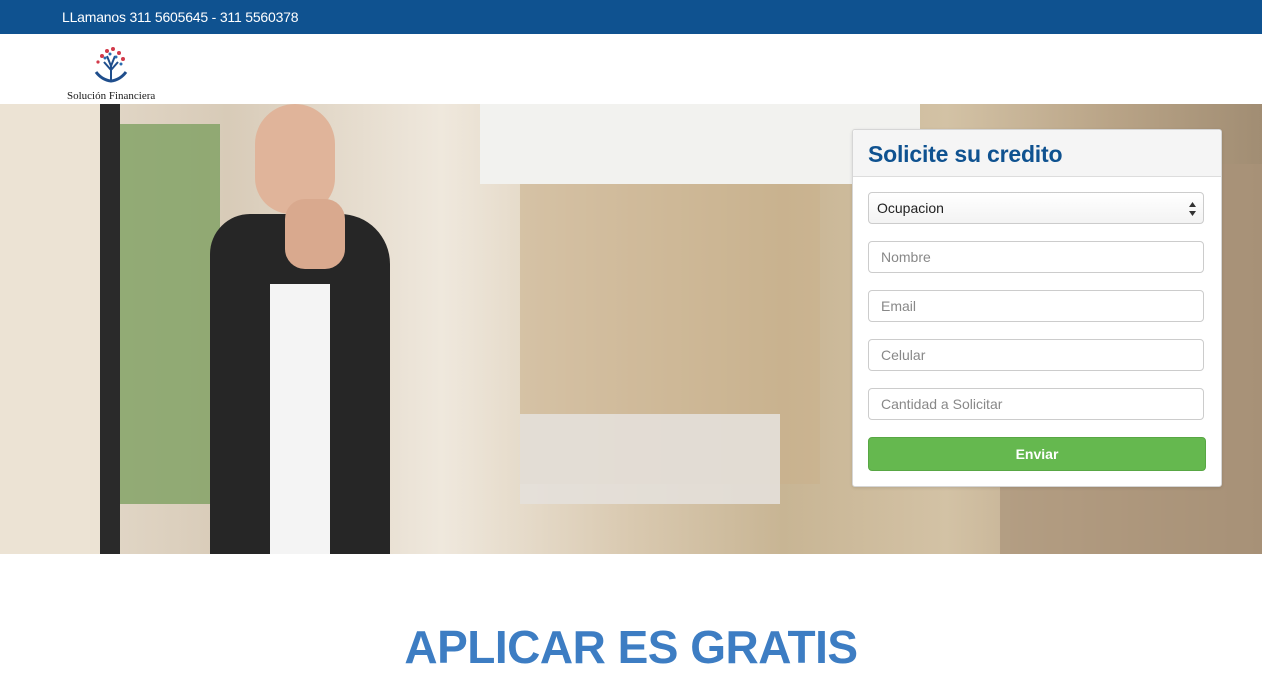 This screenshot has height=684, width=1262. I want to click on amount-field-placeholder: Cantidad a Solicitar, so click(942, 404).